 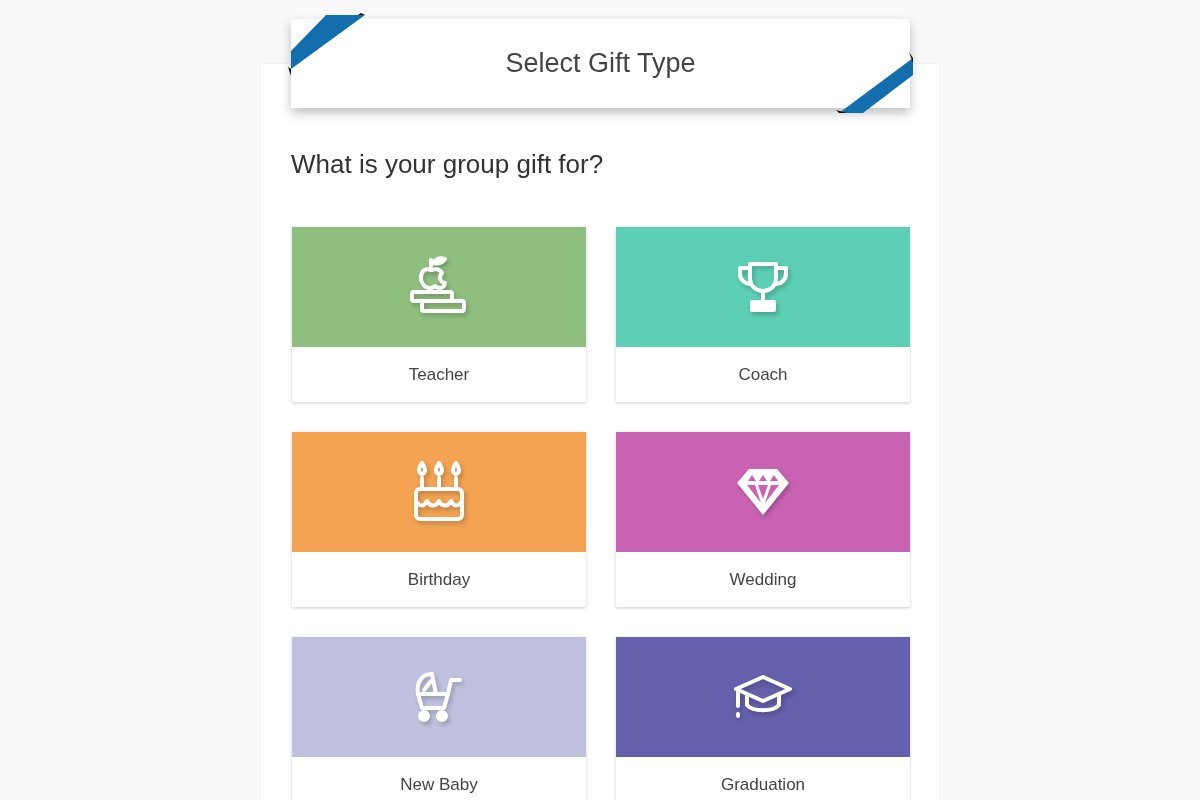 What do you see at coordinates (439, 375) in the screenshot?
I see `gift-type-label: Teacher` at bounding box center [439, 375].